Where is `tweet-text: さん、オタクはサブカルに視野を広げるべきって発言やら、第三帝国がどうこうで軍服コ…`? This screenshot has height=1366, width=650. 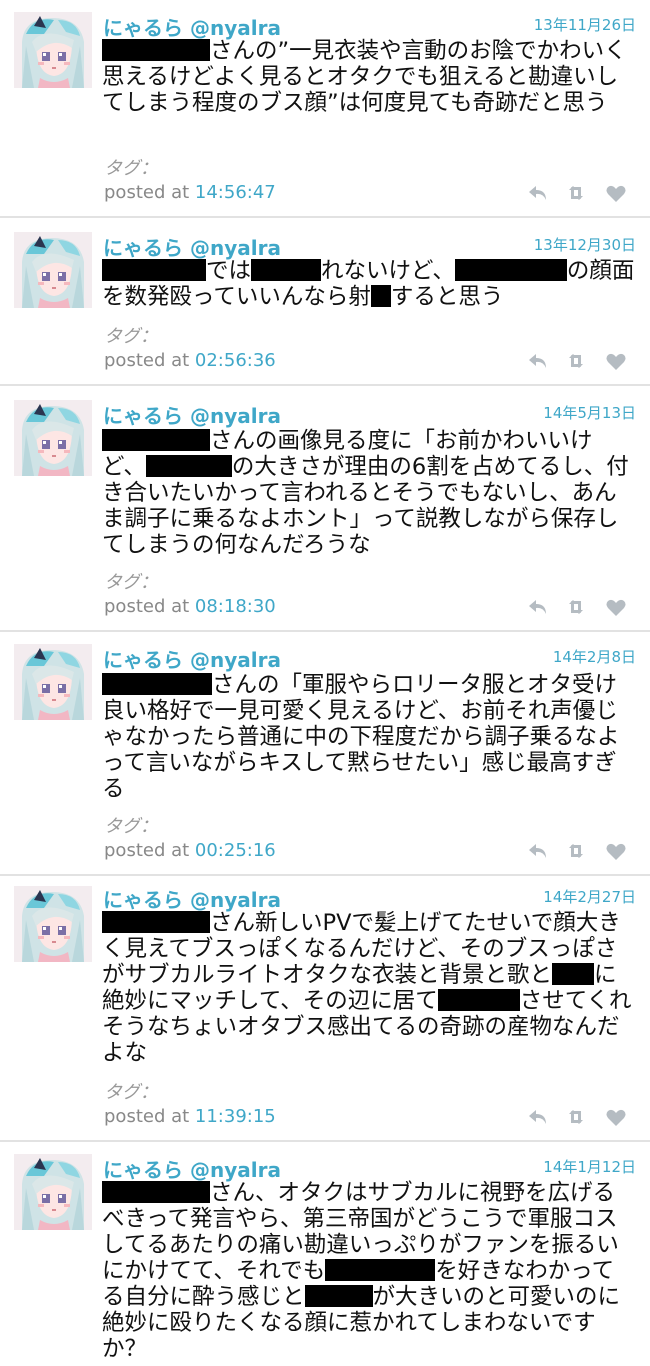 tweet-text: さん、オタクはサブカルに視野を広げるべきって発言やら、第三帝国がどうこうで軍服コ… is located at coordinates (369, 1271).